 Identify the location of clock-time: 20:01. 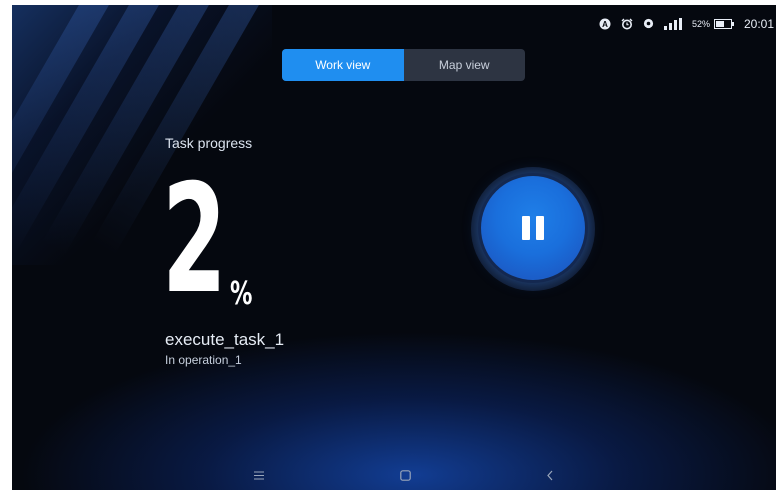
(758, 24).